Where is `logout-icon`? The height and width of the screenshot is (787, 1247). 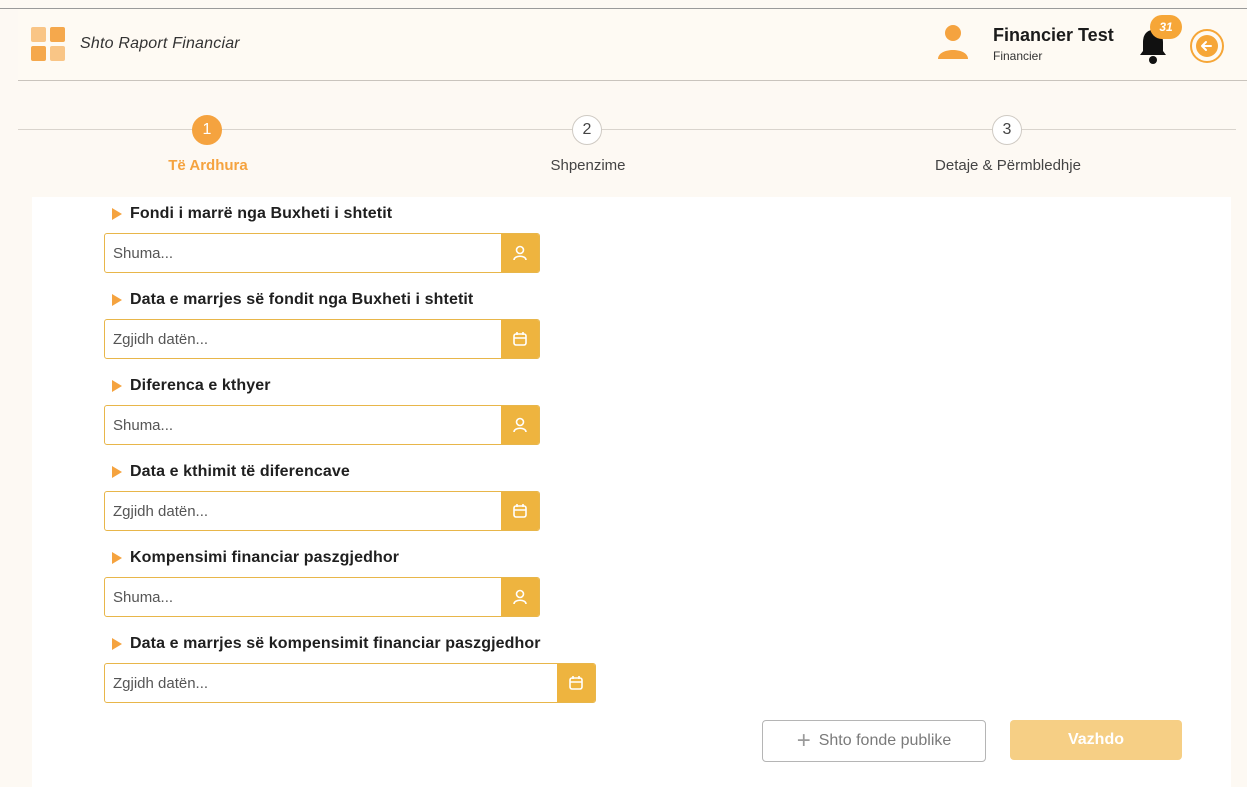 logout-icon is located at coordinates (1207, 46).